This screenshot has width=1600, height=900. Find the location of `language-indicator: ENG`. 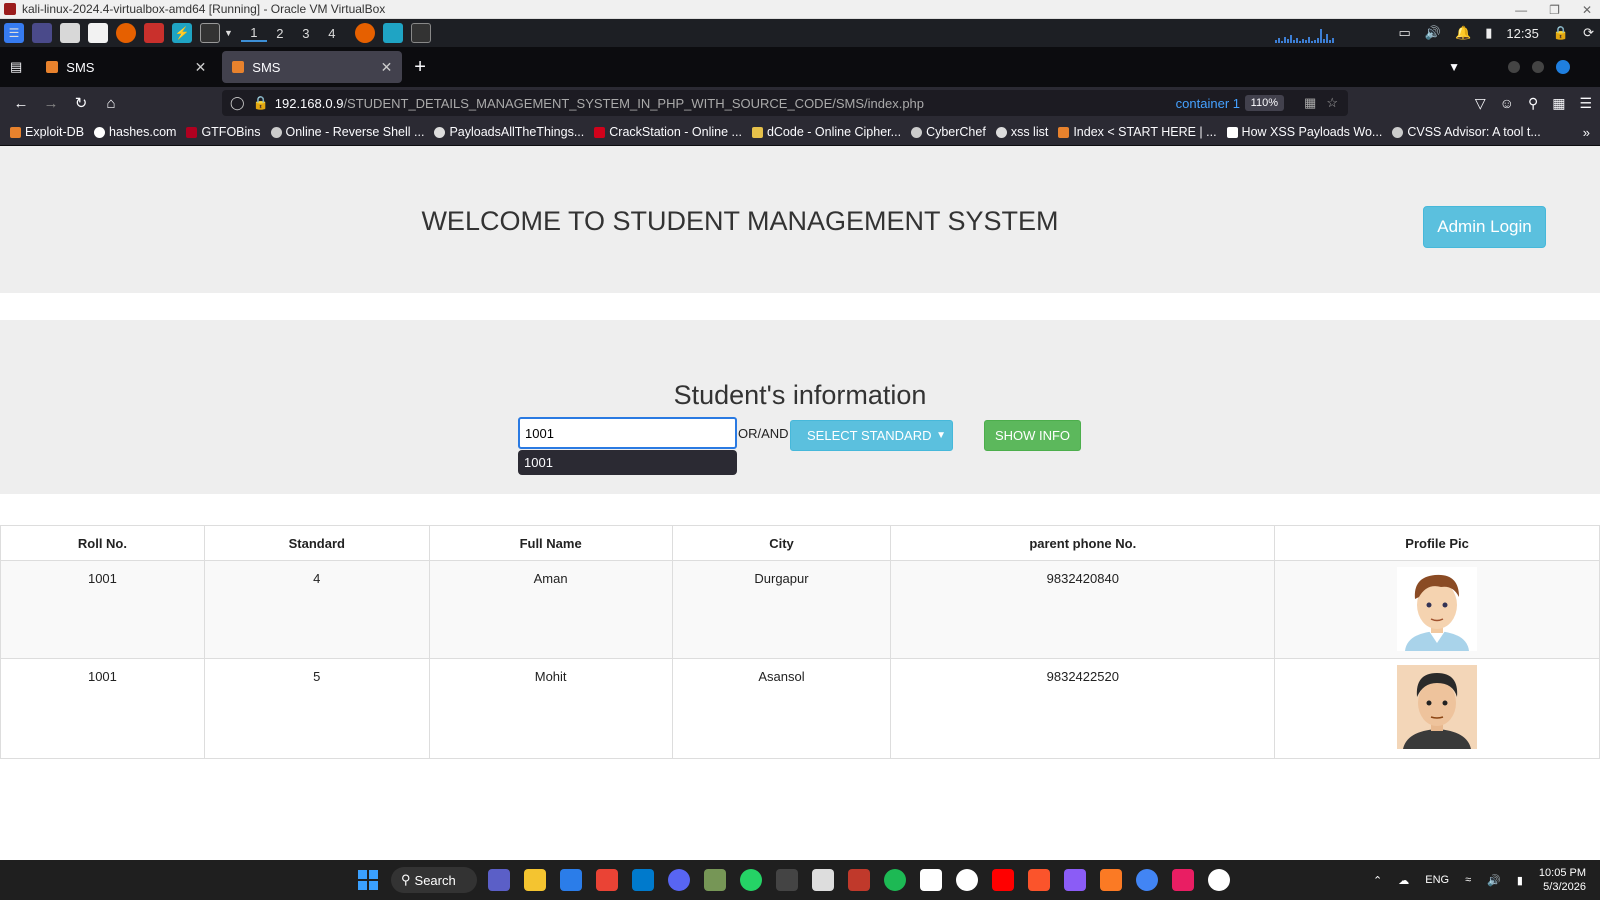

language-indicator: ENG is located at coordinates (1437, 880).